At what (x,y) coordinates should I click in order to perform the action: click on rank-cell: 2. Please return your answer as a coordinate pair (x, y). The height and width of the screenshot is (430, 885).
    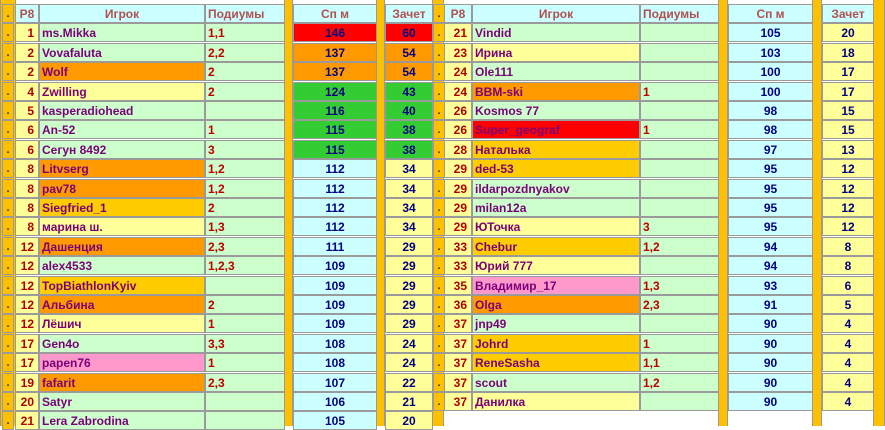
    Looking at the image, I should click on (27, 72).